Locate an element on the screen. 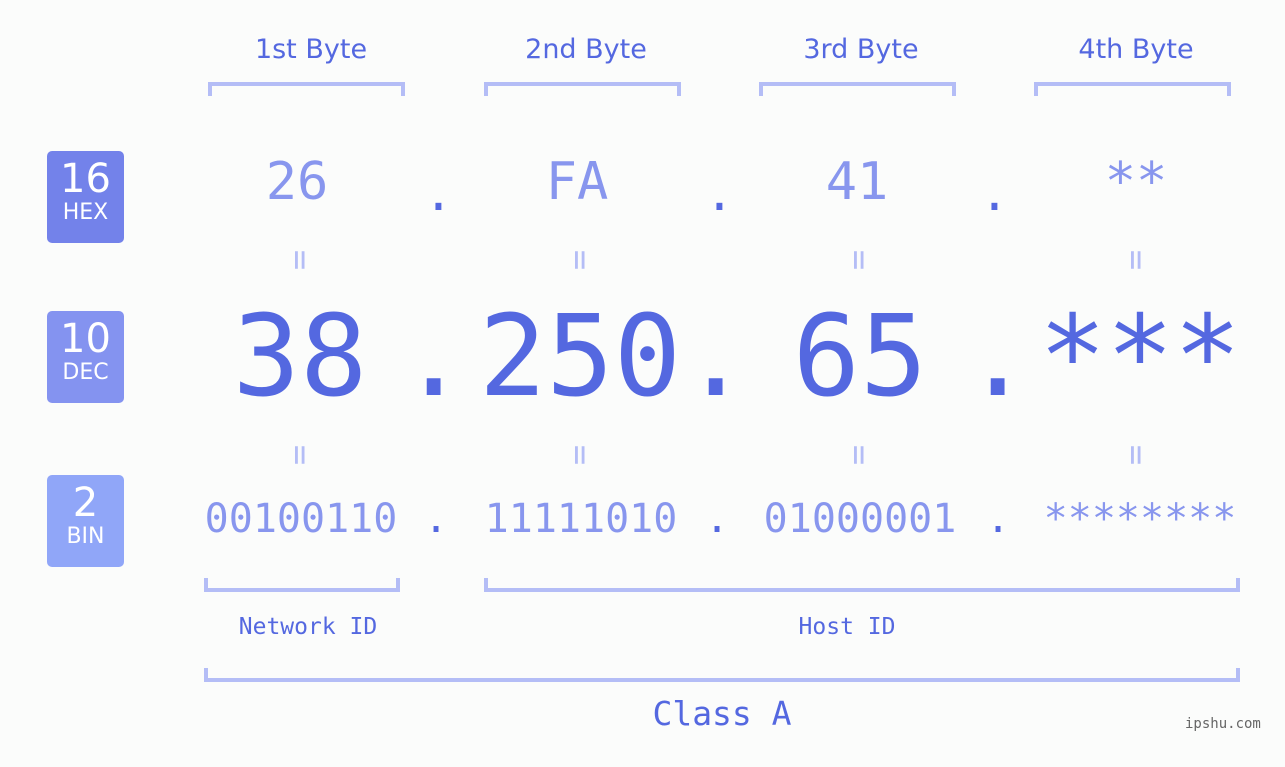 The width and height of the screenshot is (1285, 767). equals-hex-dec-4: = is located at coordinates (1135, 260).